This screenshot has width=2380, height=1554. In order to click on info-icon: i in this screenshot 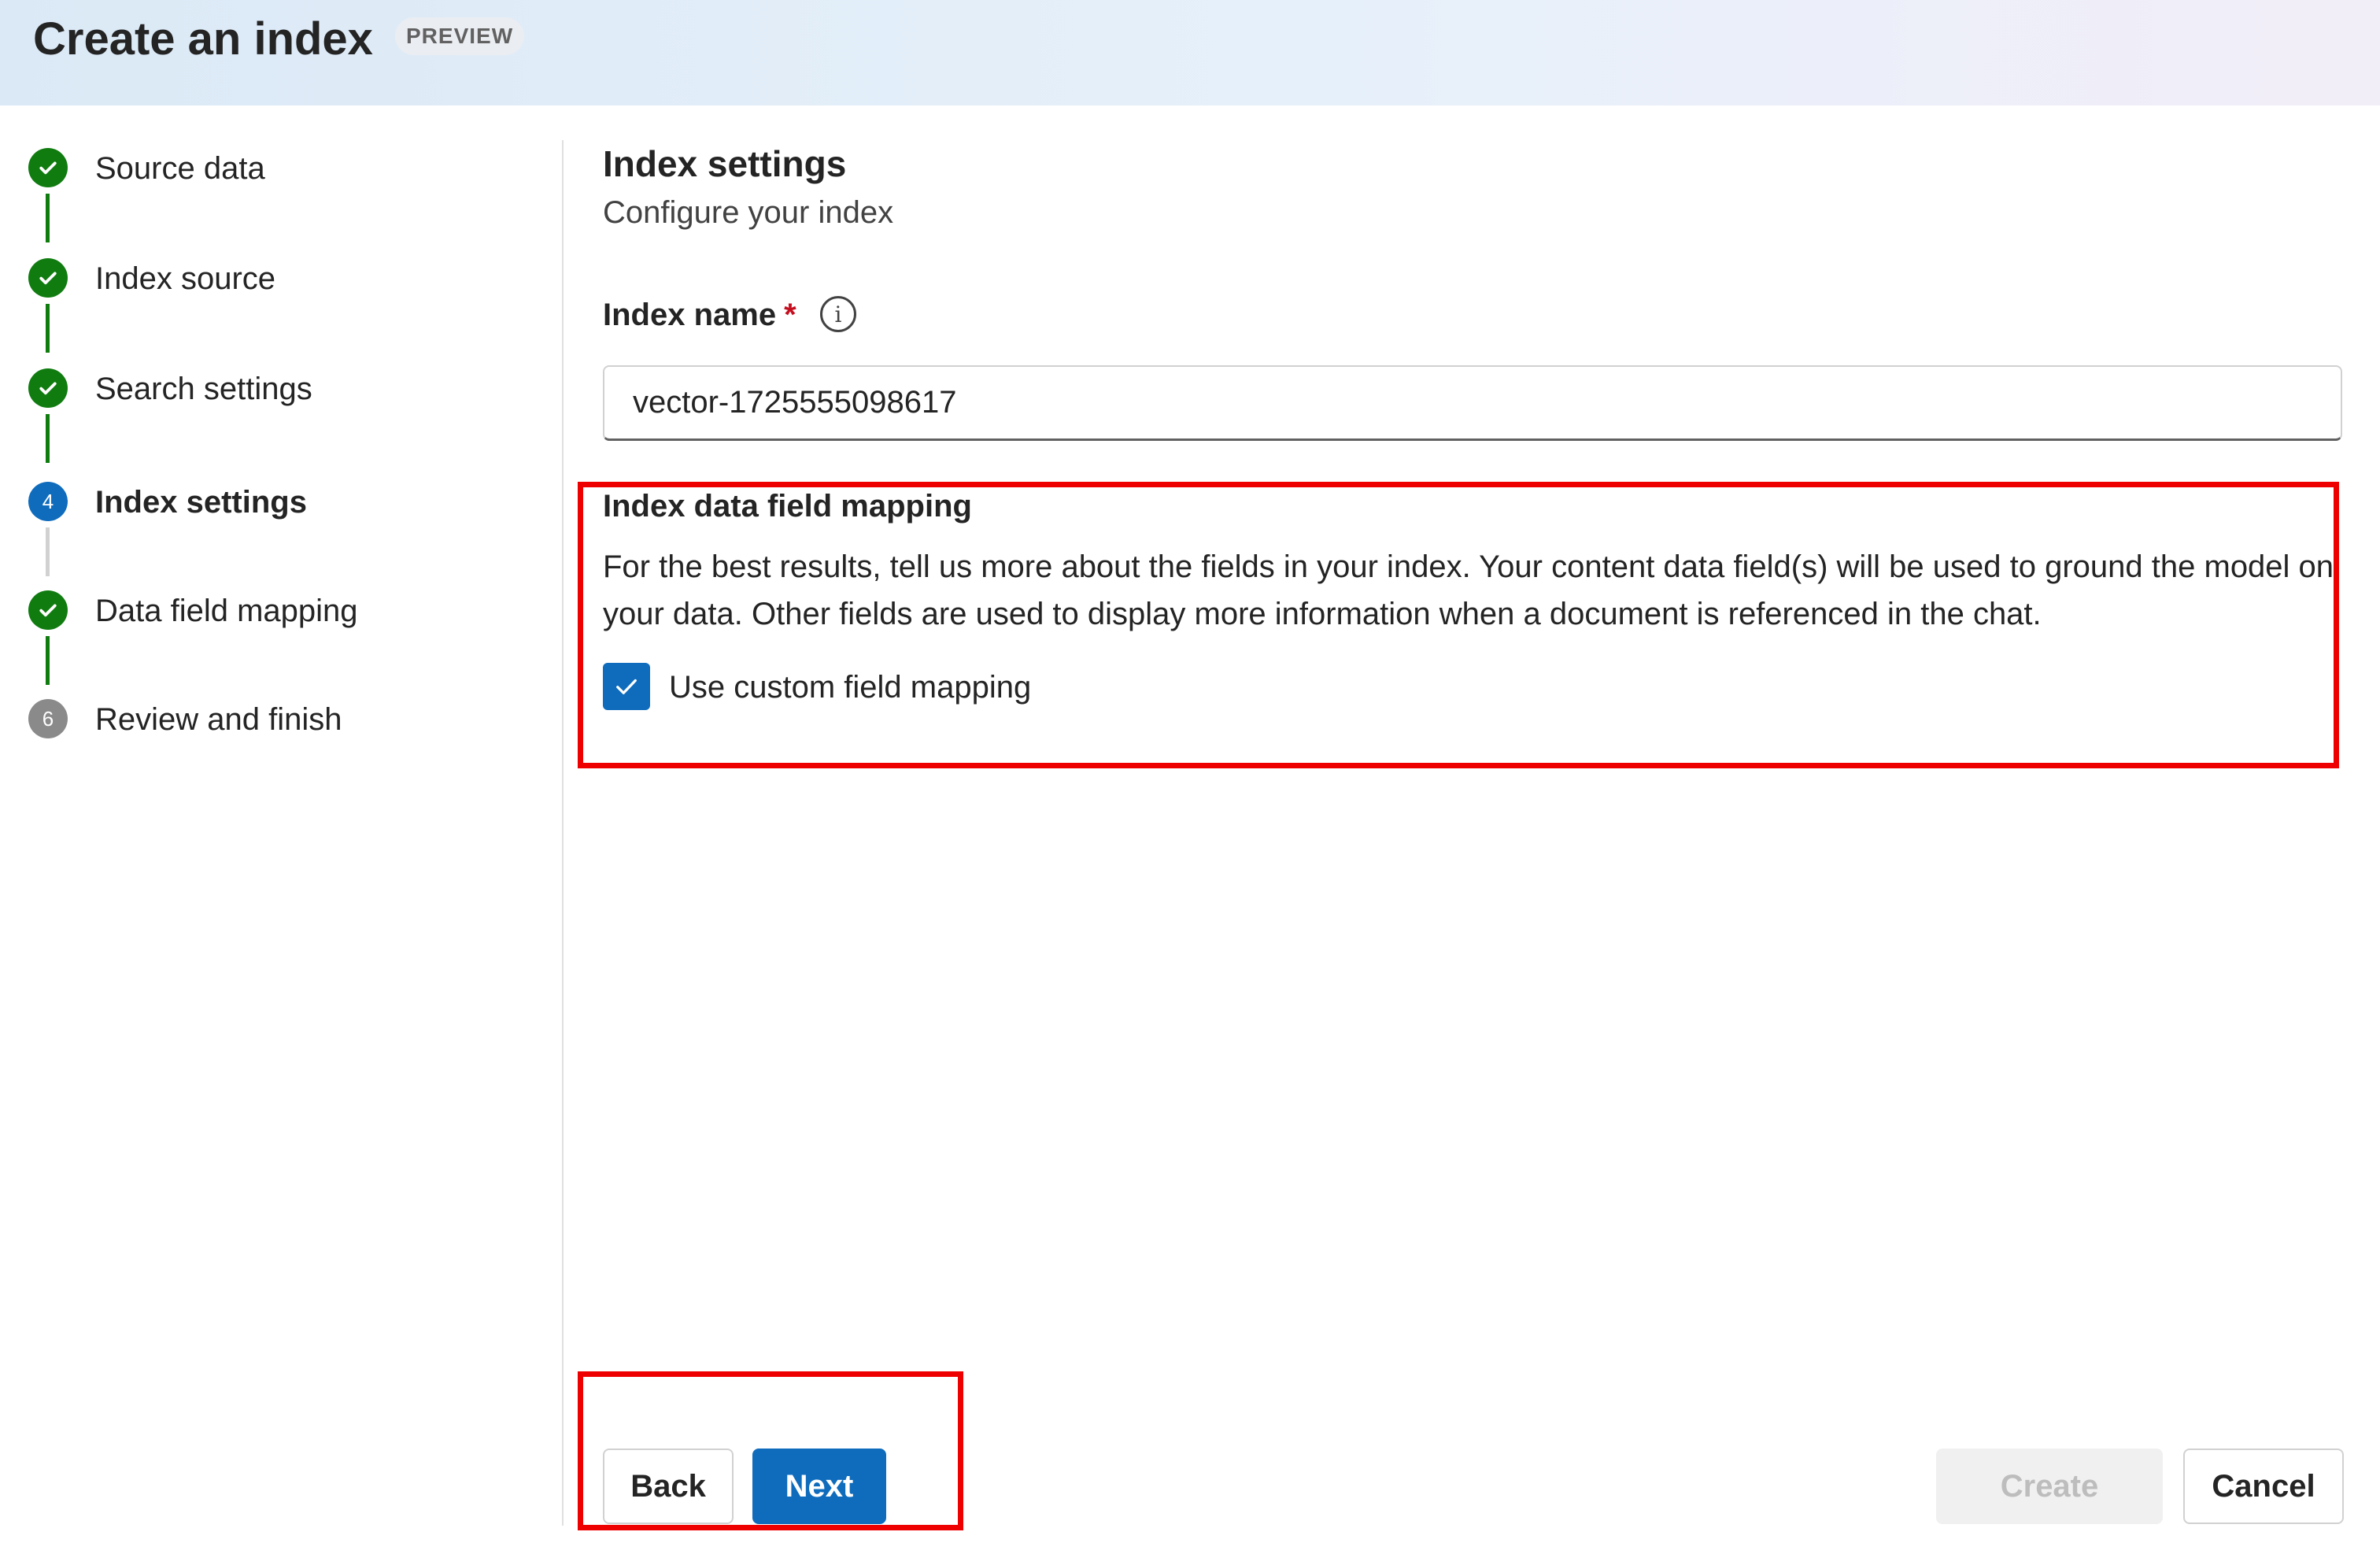, I will do `click(838, 314)`.